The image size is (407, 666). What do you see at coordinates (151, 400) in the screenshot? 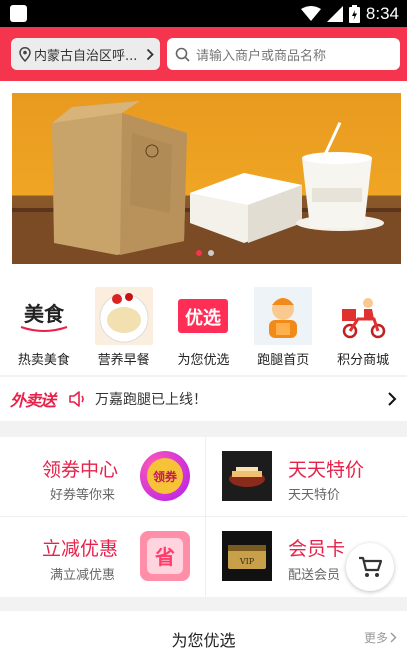
I see `announcement-text: 万嘉跑腿已上线！` at bounding box center [151, 400].